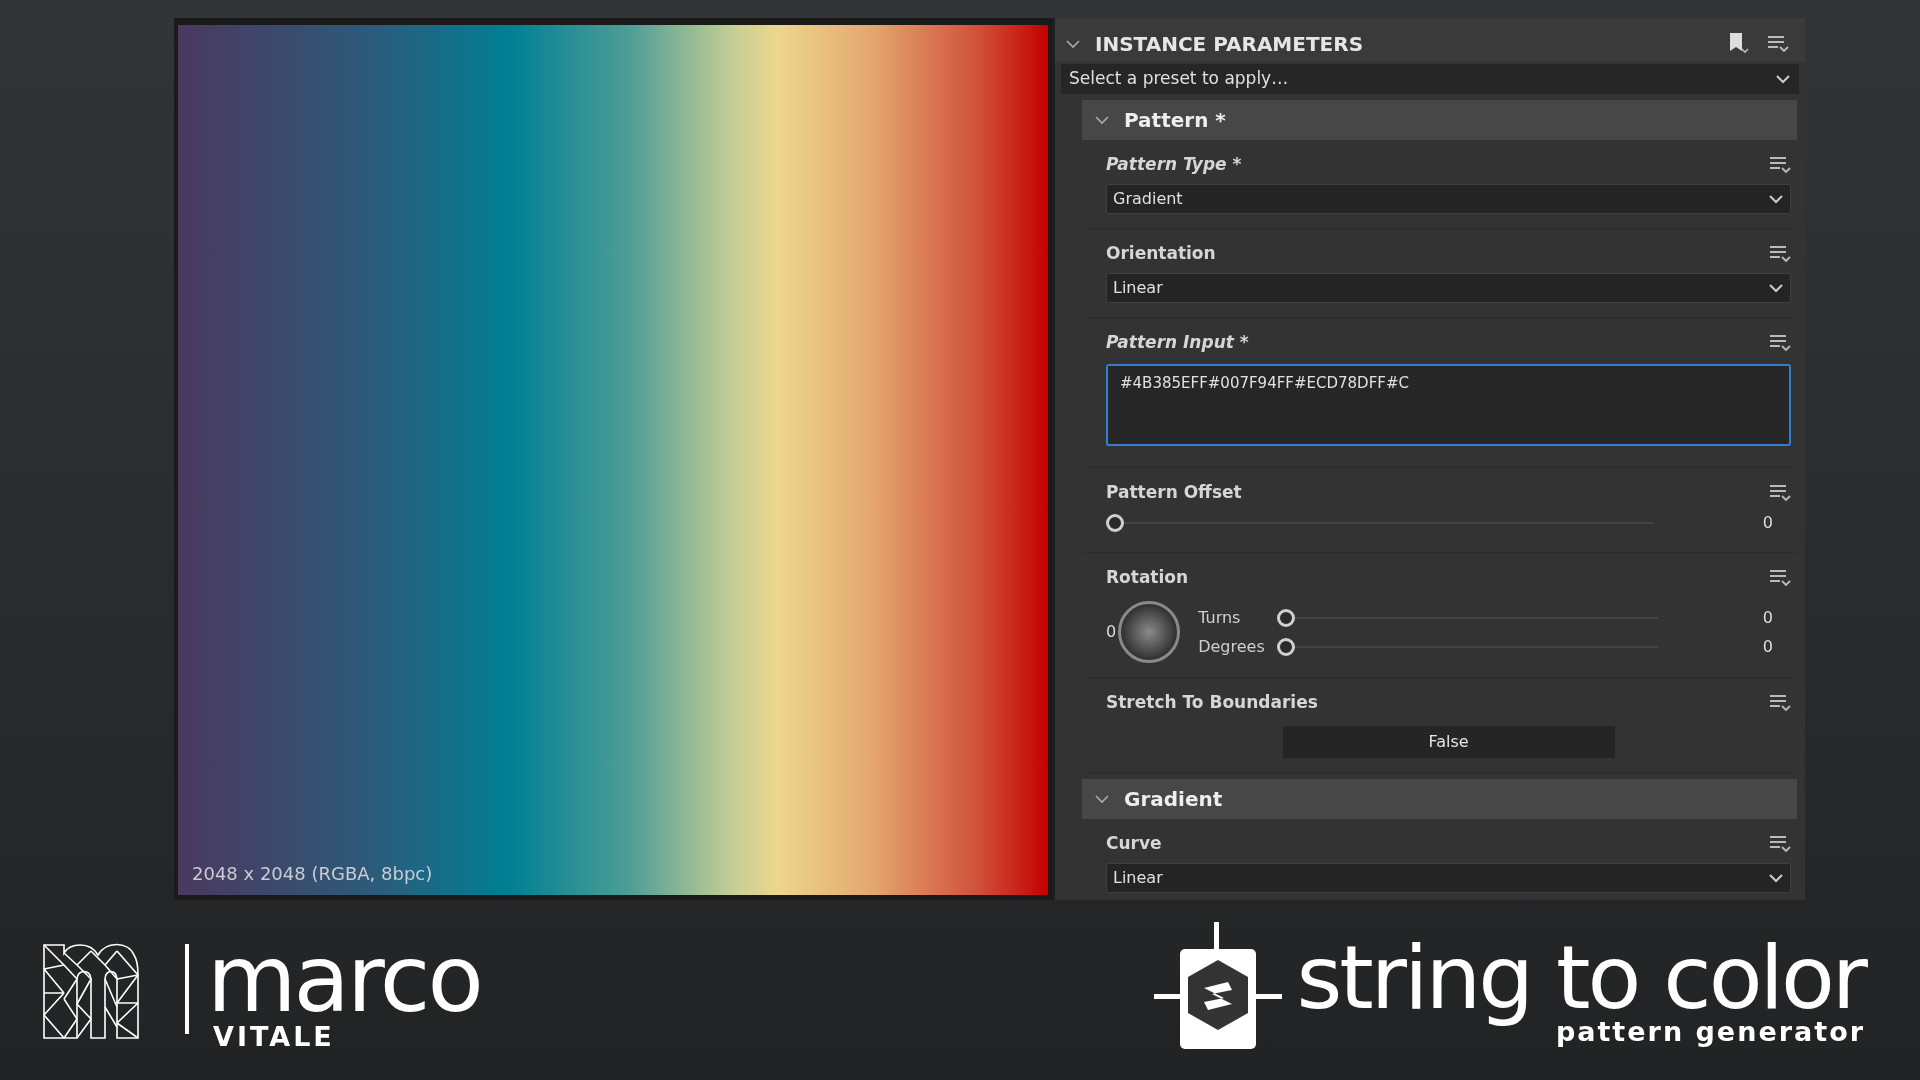  Describe the element at coordinates (1739, 44) in the screenshot. I see `bookmark-icon` at that location.